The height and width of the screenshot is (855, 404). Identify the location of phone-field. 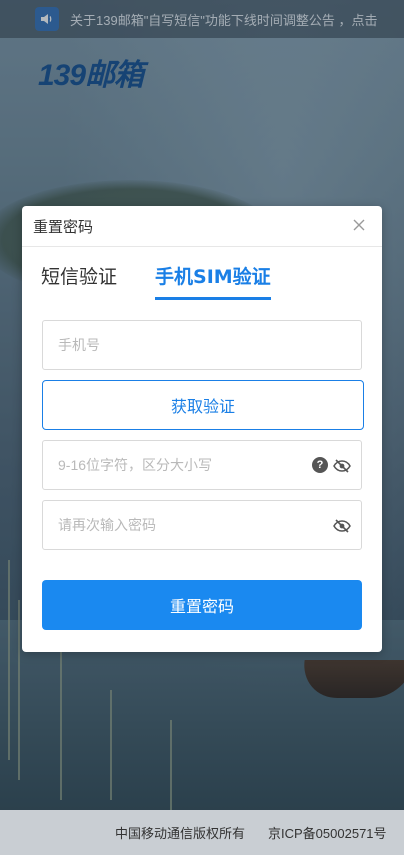
(202, 345).